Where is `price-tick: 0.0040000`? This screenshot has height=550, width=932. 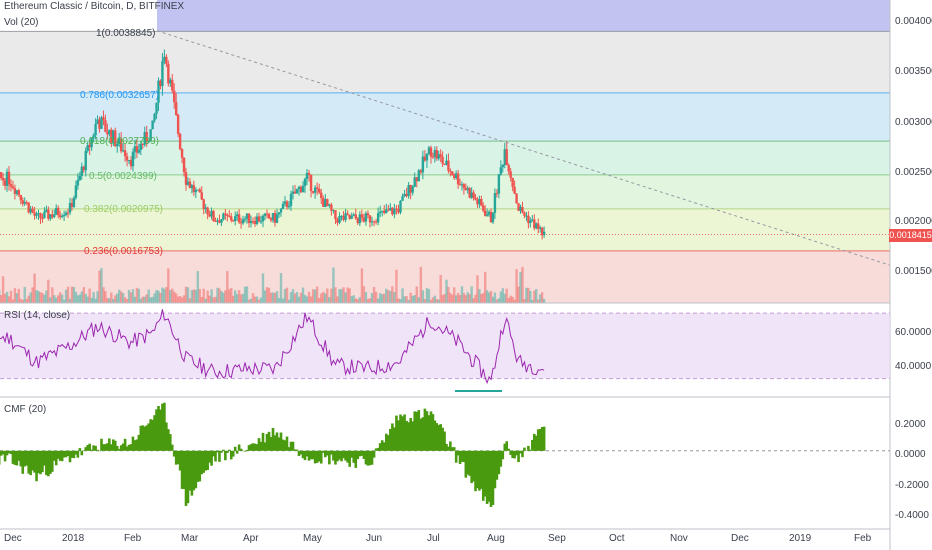 price-tick: 0.0040000 is located at coordinates (913, 21).